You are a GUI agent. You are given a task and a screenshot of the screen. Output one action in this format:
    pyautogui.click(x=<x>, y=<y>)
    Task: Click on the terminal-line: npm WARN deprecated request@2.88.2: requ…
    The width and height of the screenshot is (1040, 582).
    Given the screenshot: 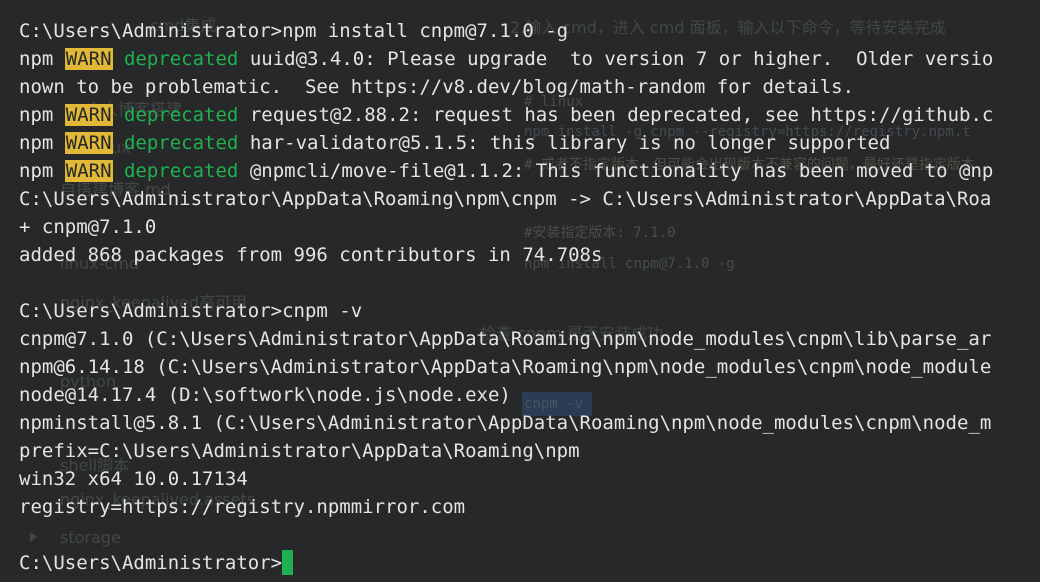 What is the action you would take?
    pyautogui.click(x=529, y=115)
    